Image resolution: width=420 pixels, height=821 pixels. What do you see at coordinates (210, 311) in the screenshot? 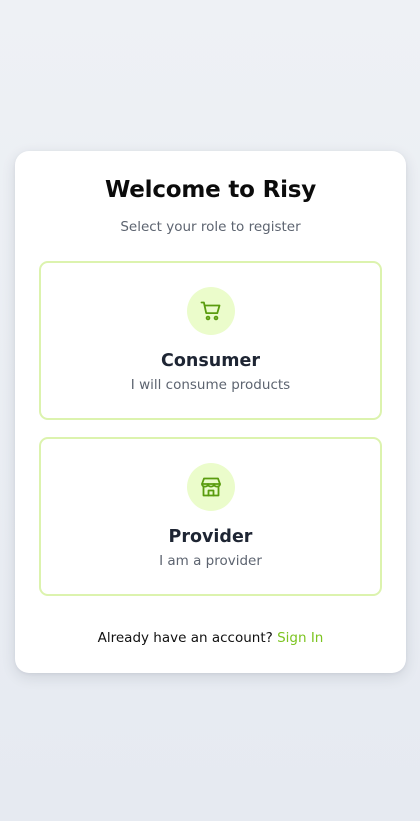
I see `shopping-cart-icon` at bounding box center [210, 311].